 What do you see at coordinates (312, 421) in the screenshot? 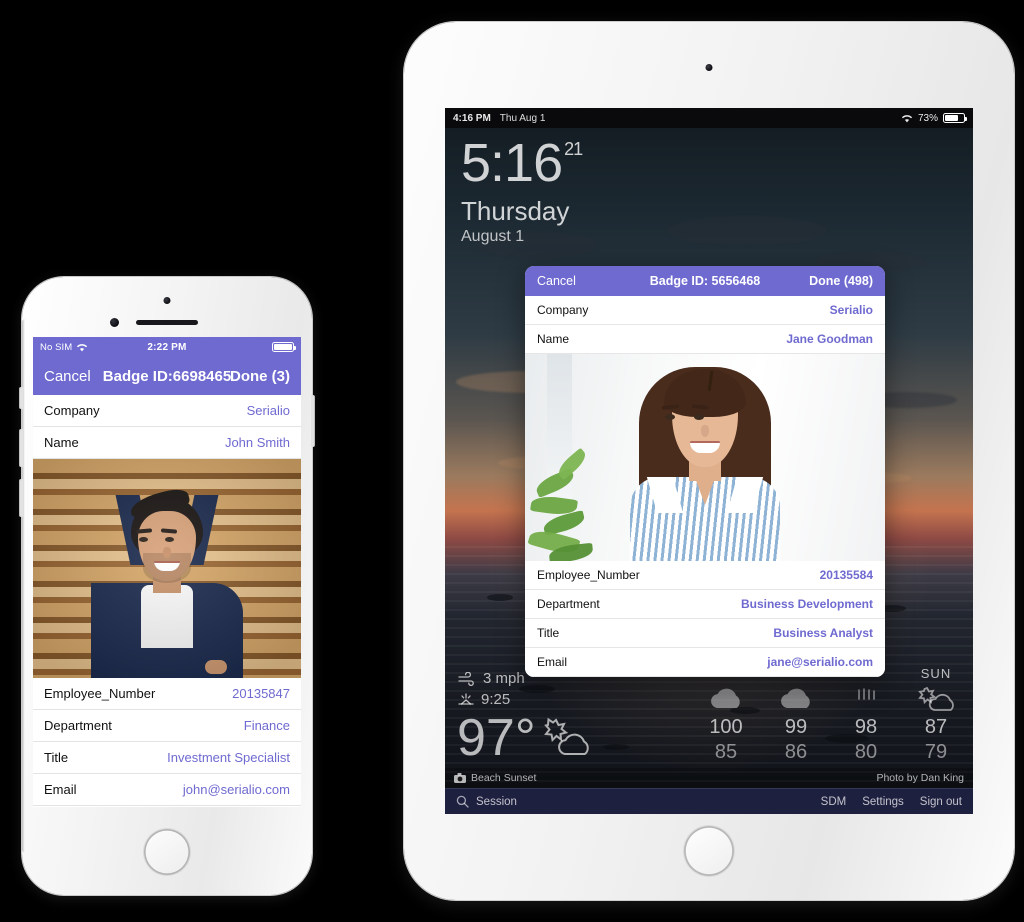
I see `iphone-power-button` at bounding box center [312, 421].